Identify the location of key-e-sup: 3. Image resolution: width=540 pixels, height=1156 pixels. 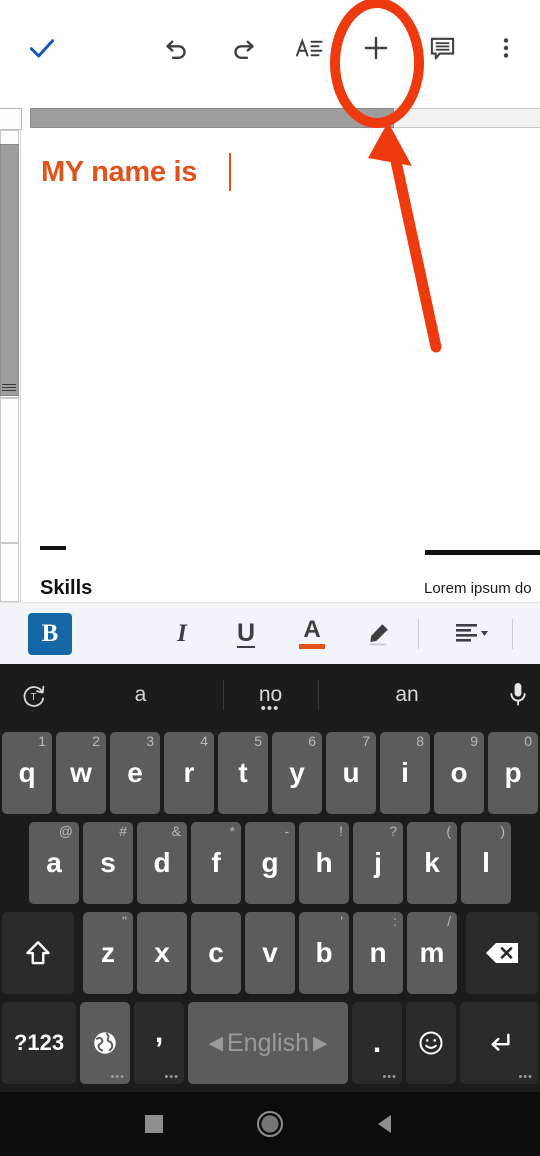
(150, 741).